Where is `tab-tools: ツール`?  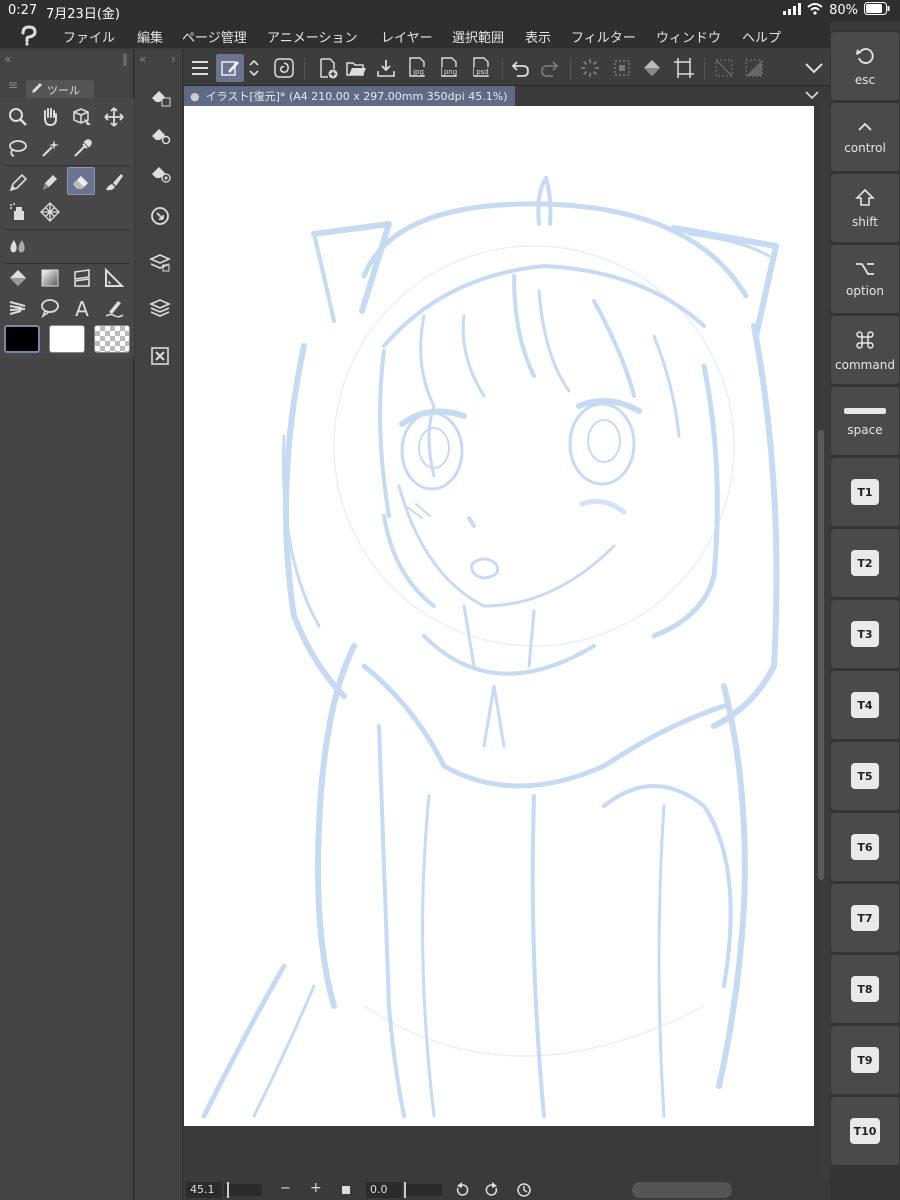 tab-tools: ツール is located at coordinates (60, 89).